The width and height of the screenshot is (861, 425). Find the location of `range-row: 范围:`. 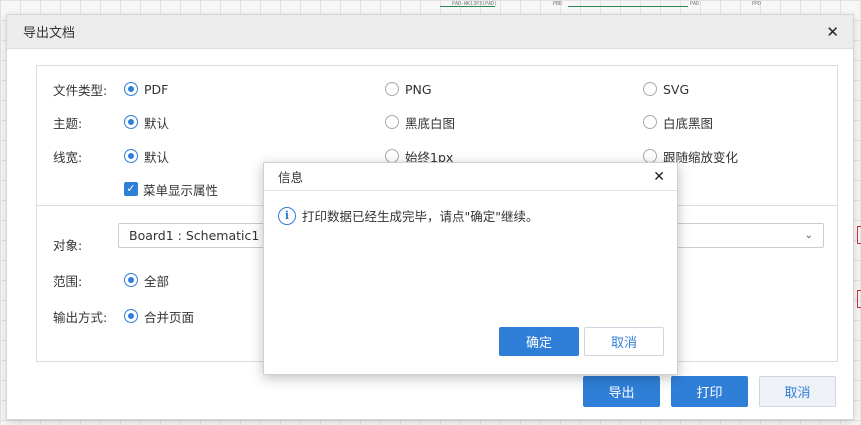

range-row: 范围: is located at coordinates (88, 280).